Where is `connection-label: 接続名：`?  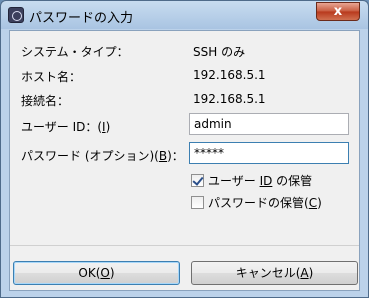
connection-label: 接続名： is located at coordinates (45, 101).